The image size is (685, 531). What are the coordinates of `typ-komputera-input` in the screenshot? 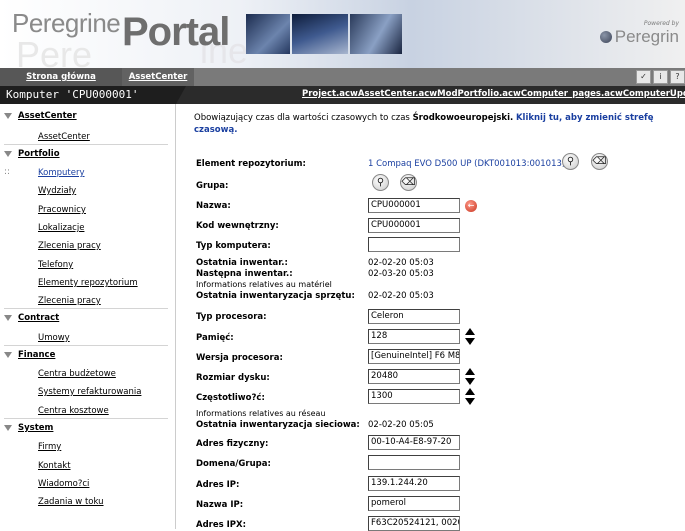 It's located at (414, 244).